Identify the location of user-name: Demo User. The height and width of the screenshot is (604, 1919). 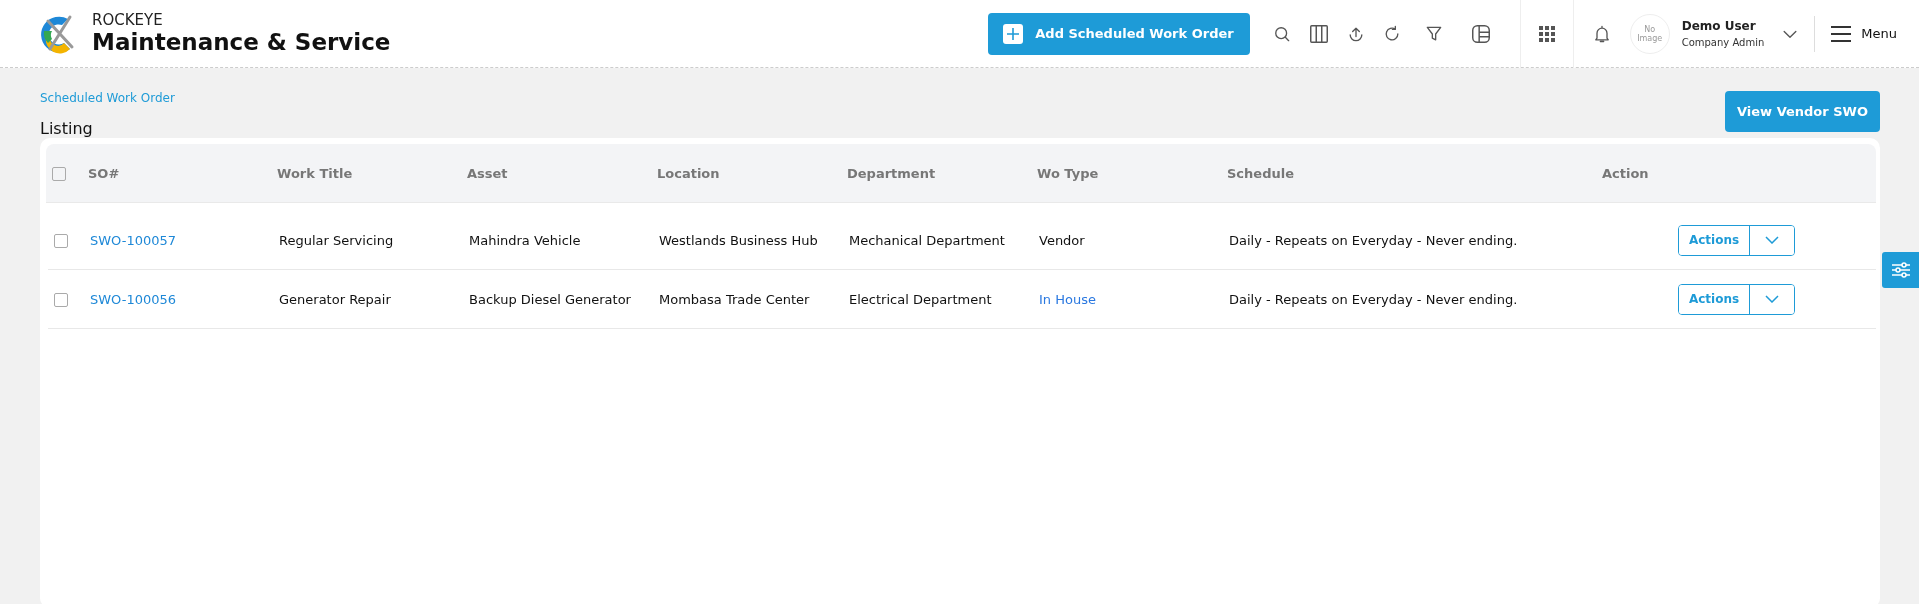
(1719, 26).